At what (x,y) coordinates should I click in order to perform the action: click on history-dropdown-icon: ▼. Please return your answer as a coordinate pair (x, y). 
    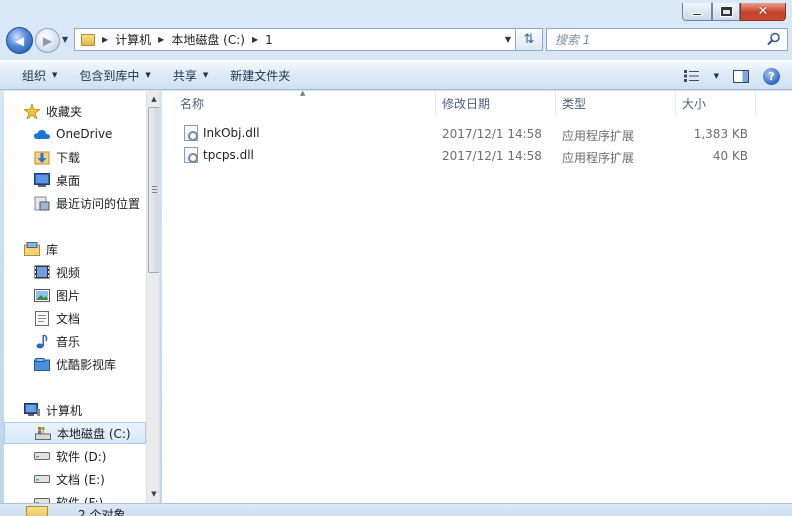
    Looking at the image, I should click on (65, 39).